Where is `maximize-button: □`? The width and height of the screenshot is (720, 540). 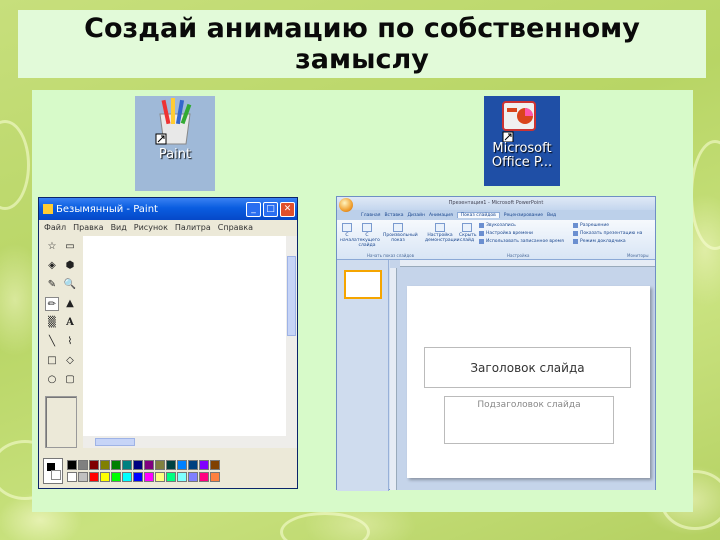
maximize-button: □ is located at coordinates (270, 209).